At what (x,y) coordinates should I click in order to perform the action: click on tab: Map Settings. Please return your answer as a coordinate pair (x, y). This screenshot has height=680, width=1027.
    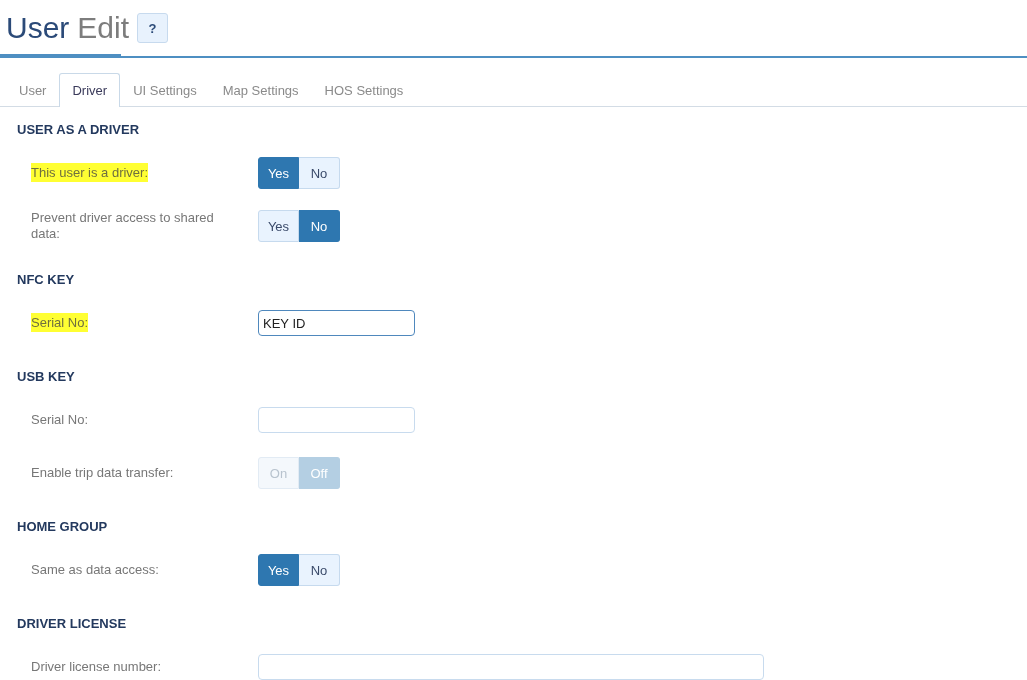
    Looking at the image, I should click on (260, 90).